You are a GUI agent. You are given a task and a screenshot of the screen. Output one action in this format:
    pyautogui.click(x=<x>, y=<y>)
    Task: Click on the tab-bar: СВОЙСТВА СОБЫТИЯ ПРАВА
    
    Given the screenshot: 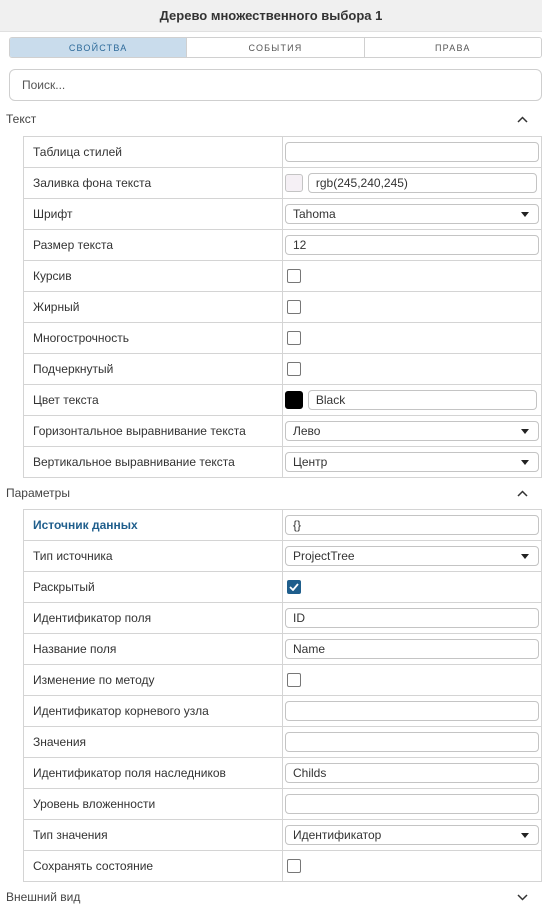 What is the action you would take?
    pyautogui.click(x=275, y=47)
    